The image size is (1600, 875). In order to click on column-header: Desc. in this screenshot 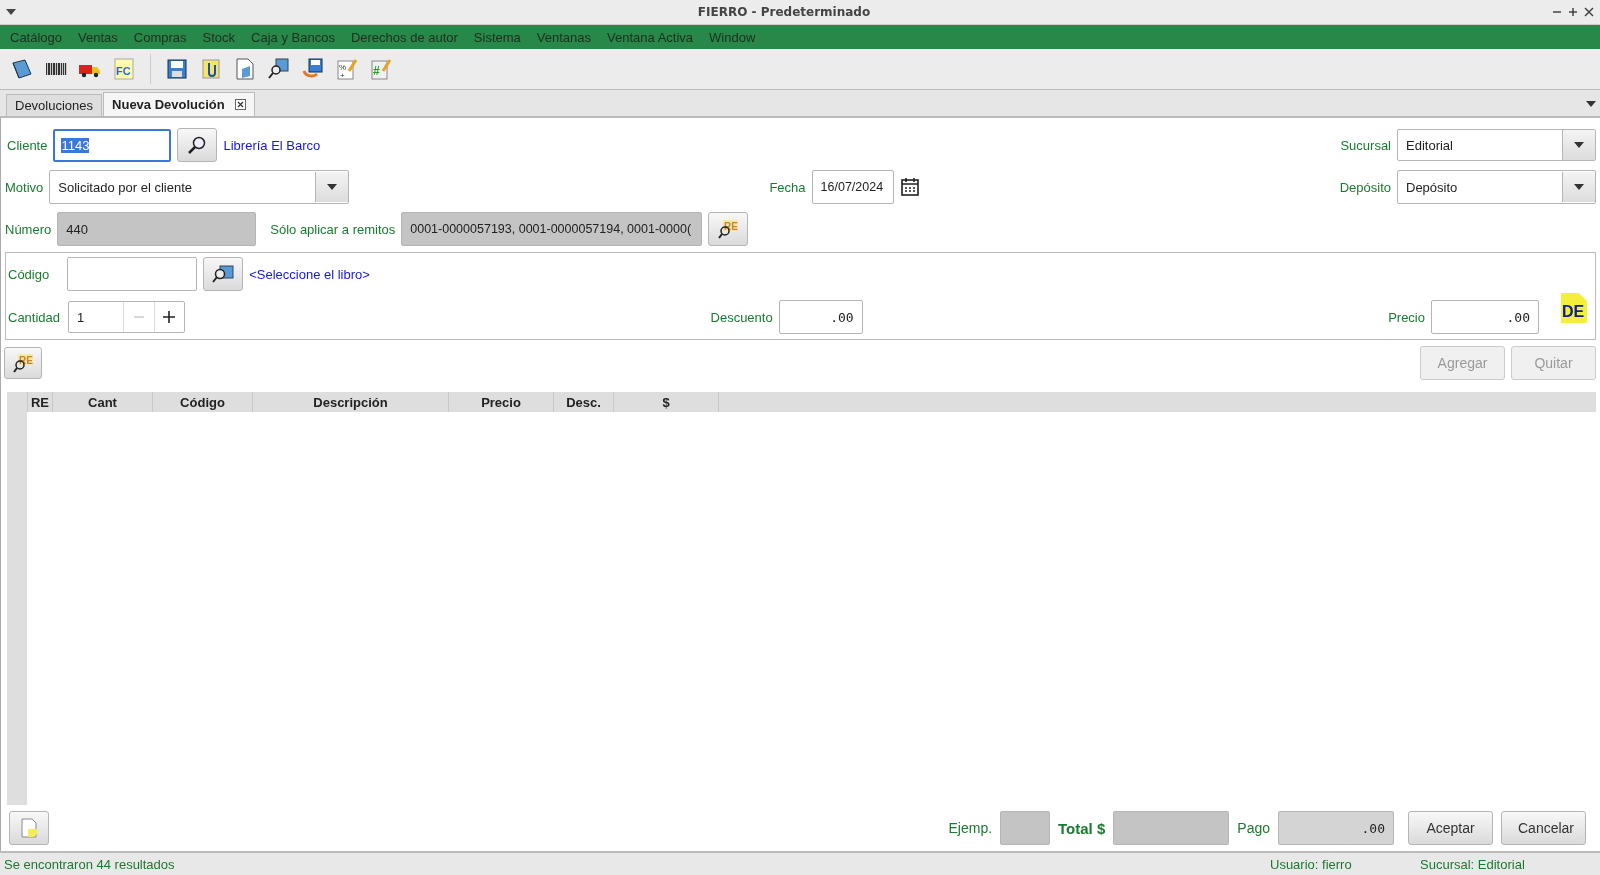, I will do `click(584, 402)`.